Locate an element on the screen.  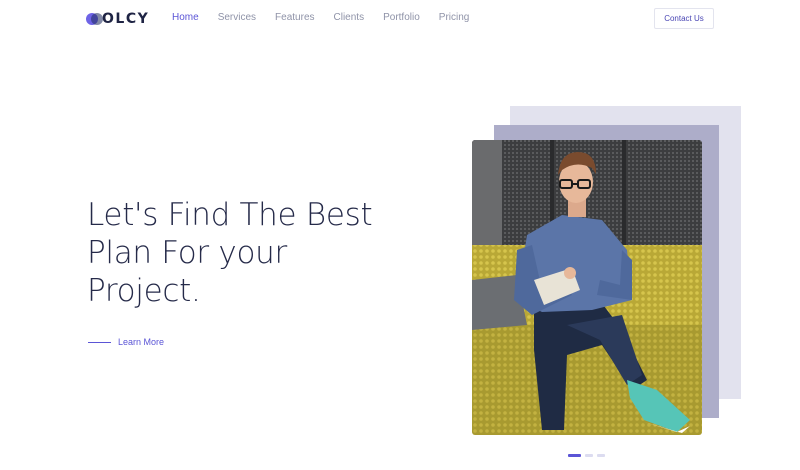
hero-title-line-2: Plan For your is located at coordinates (187, 253).